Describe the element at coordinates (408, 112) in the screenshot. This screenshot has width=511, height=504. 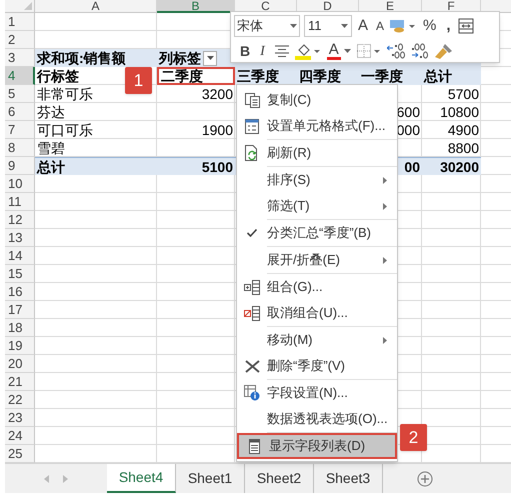
I see `table-cell-text: 600` at that location.